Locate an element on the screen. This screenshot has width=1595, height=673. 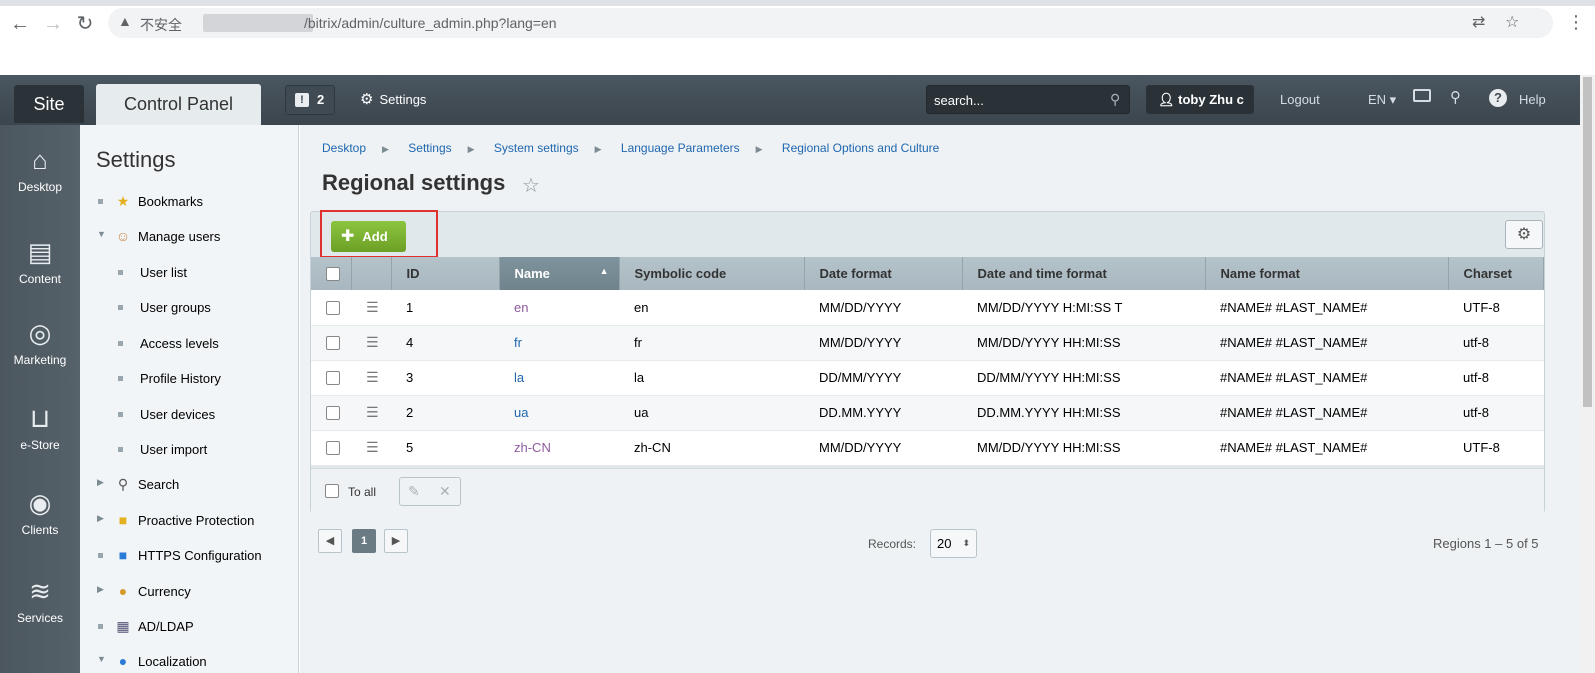
name-link: ua is located at coordinates (521, 412).